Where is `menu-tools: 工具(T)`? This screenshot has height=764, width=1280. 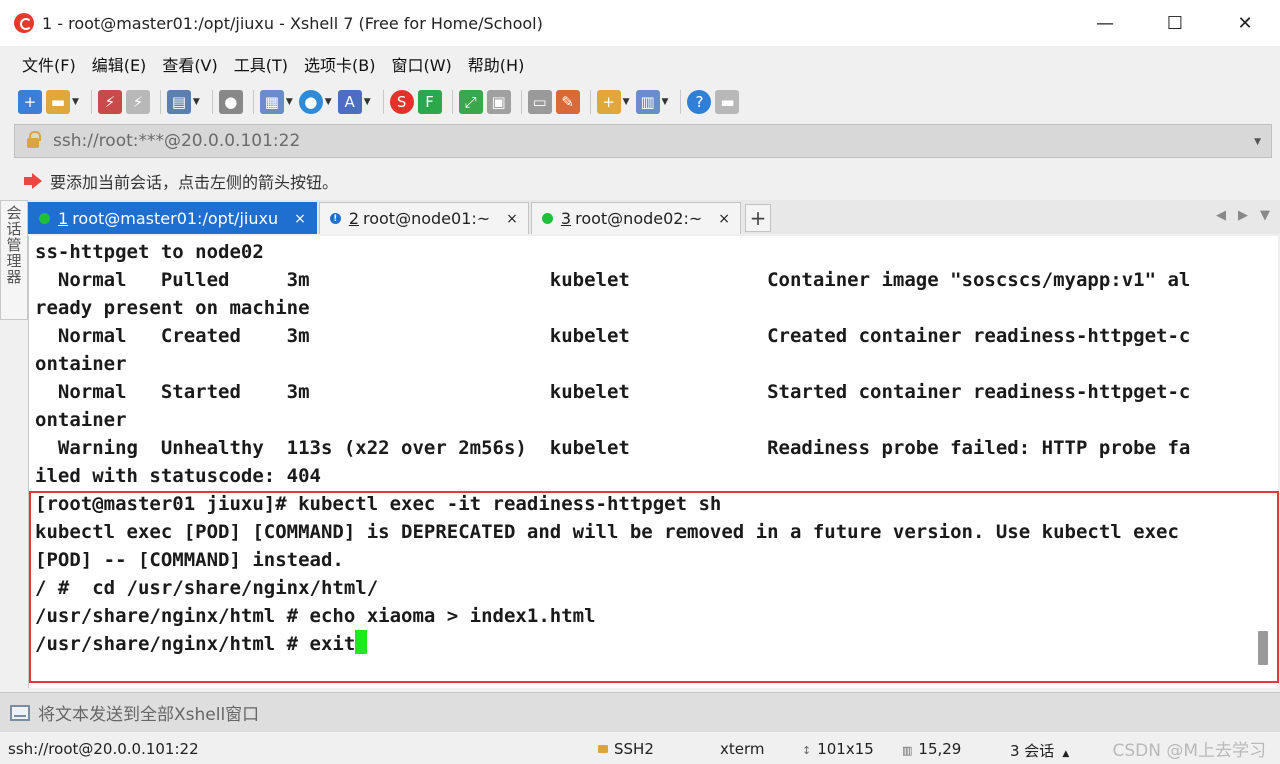
menu-tools: 工具(T) is located at coordinates (261, 64).